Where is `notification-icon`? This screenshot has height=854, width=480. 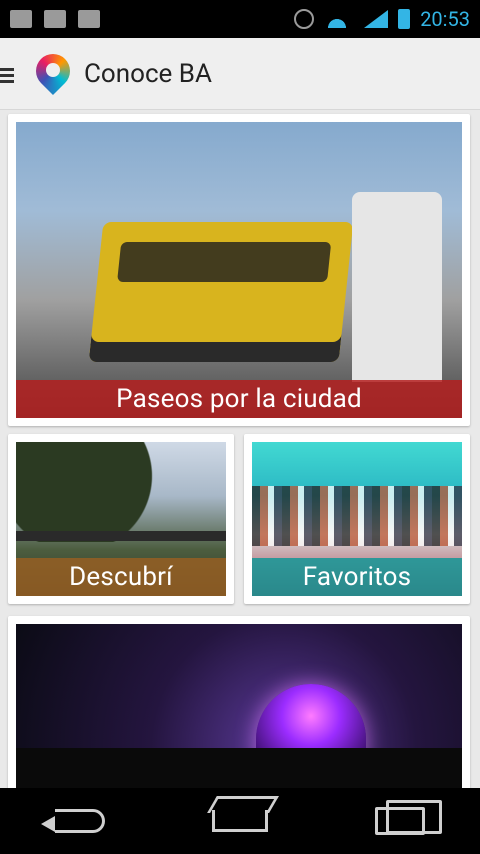
notification-icon is located at coordinates (55, 19).